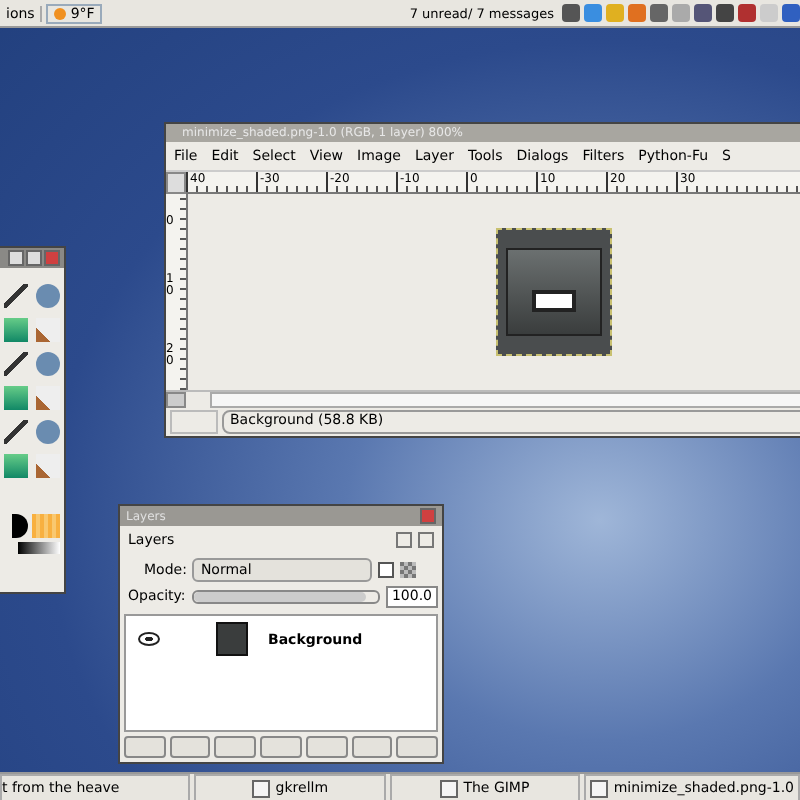 The image size is (800, 800). What do you see at coordinates (554, 292) in the screenshot?
I see `image-preview` at bounding box center [554, 292].